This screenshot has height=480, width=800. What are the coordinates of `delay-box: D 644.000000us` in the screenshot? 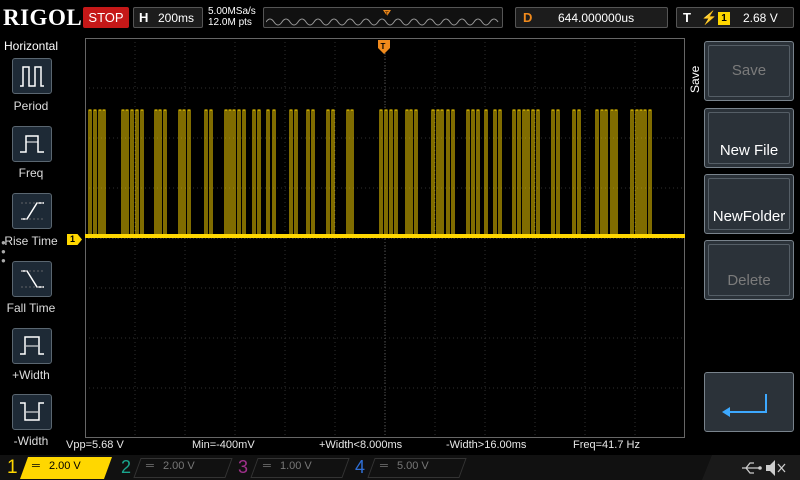 It's located at (591, 17).